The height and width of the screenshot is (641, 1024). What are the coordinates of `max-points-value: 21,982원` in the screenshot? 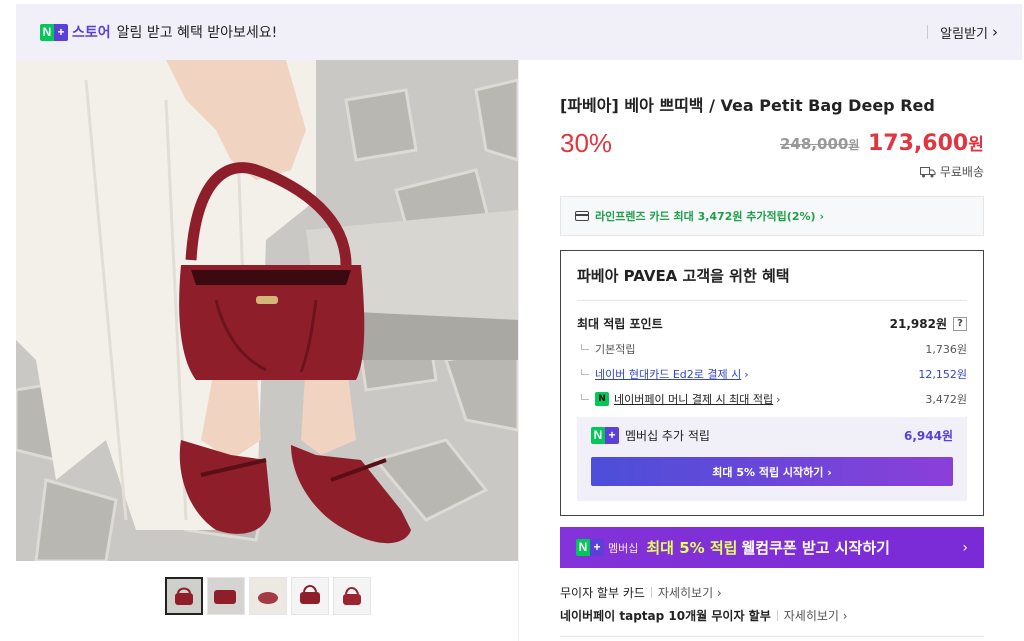 It's located at (918, 324).